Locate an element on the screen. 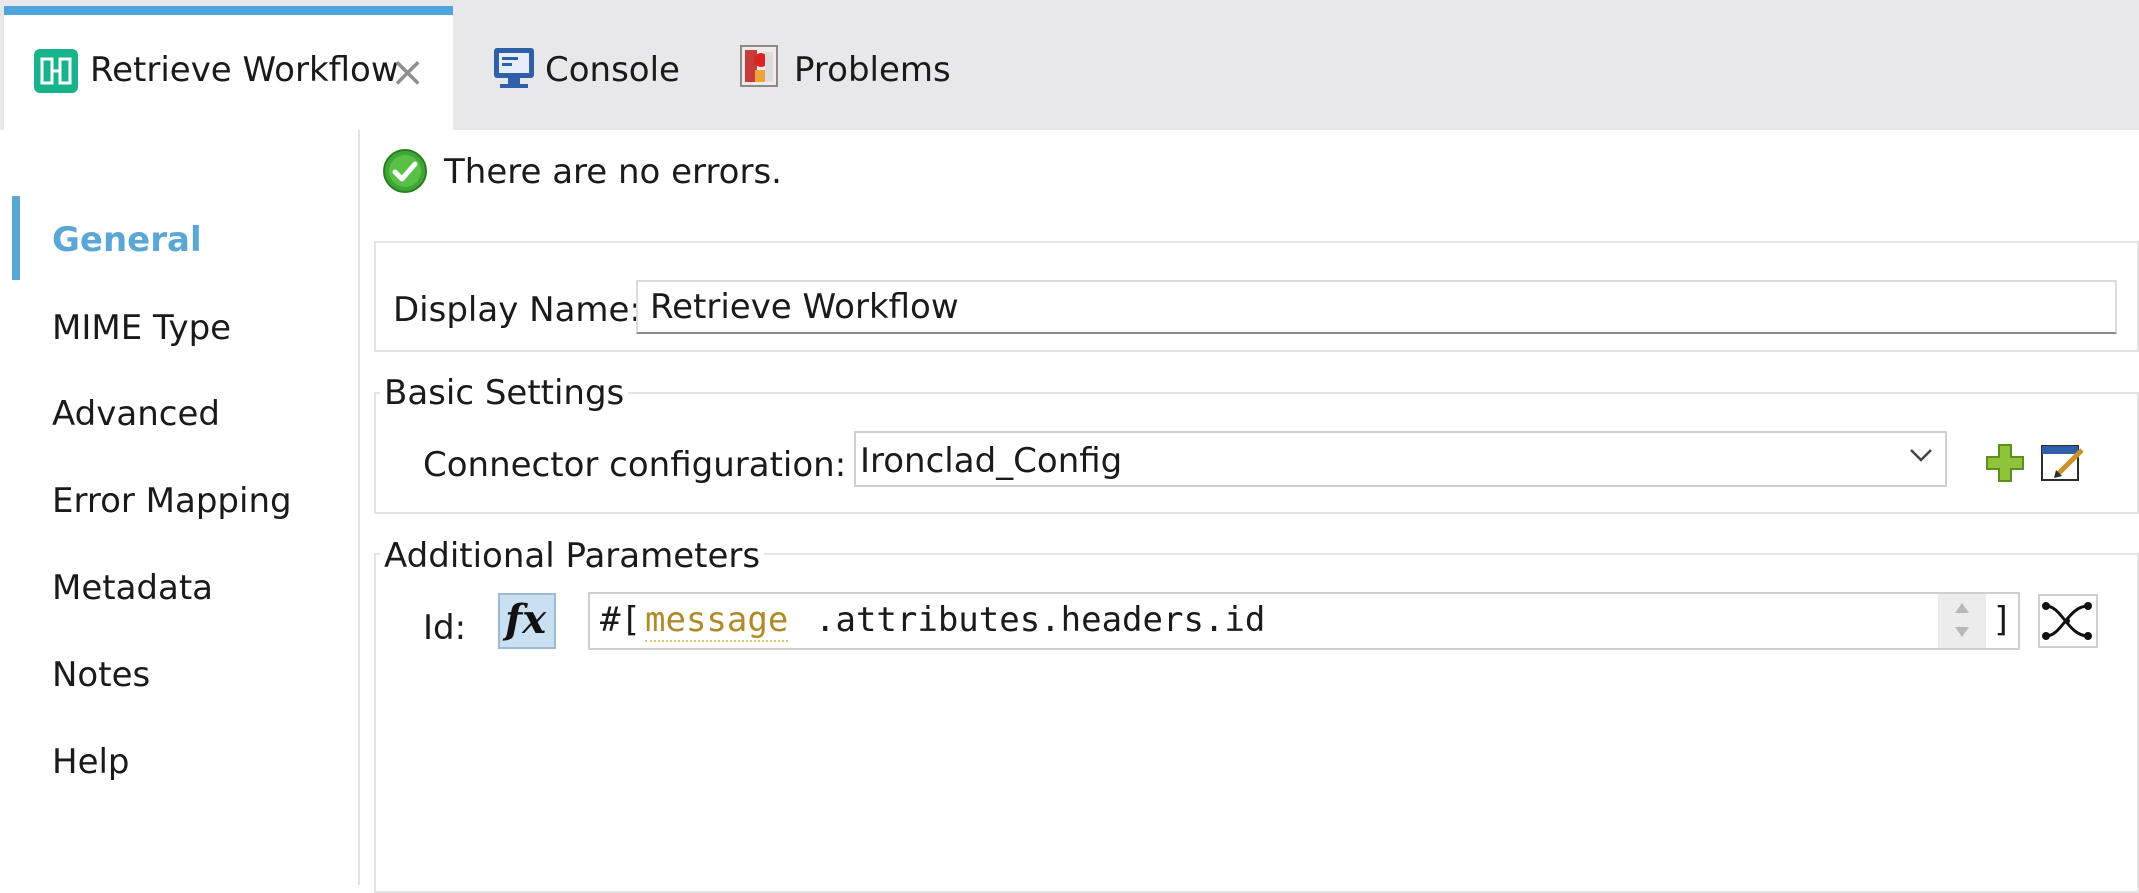 The image size is (2139, 893). sidebar-item-error-mapping: Error Mapping is located at coordinates (172, 501).